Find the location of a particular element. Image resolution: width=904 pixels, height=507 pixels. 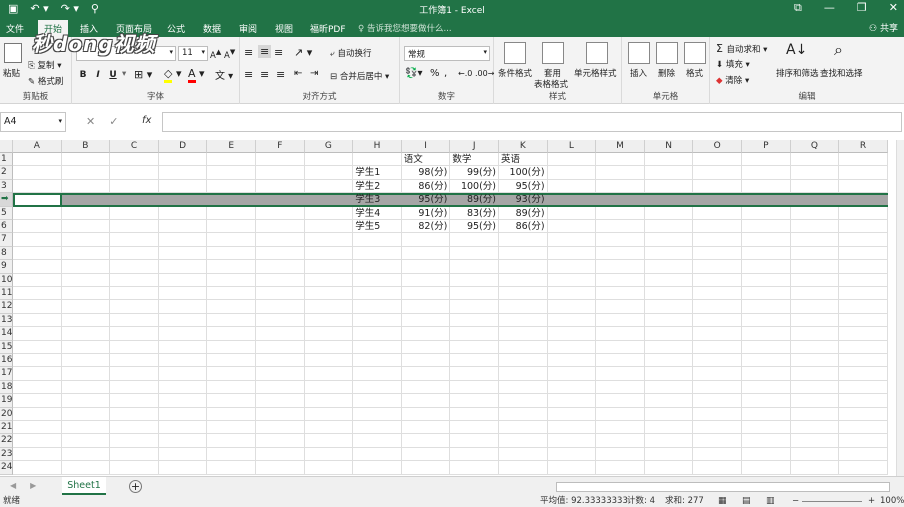

share-button: ⚇ 共享 is located at coordinates (883, 27).